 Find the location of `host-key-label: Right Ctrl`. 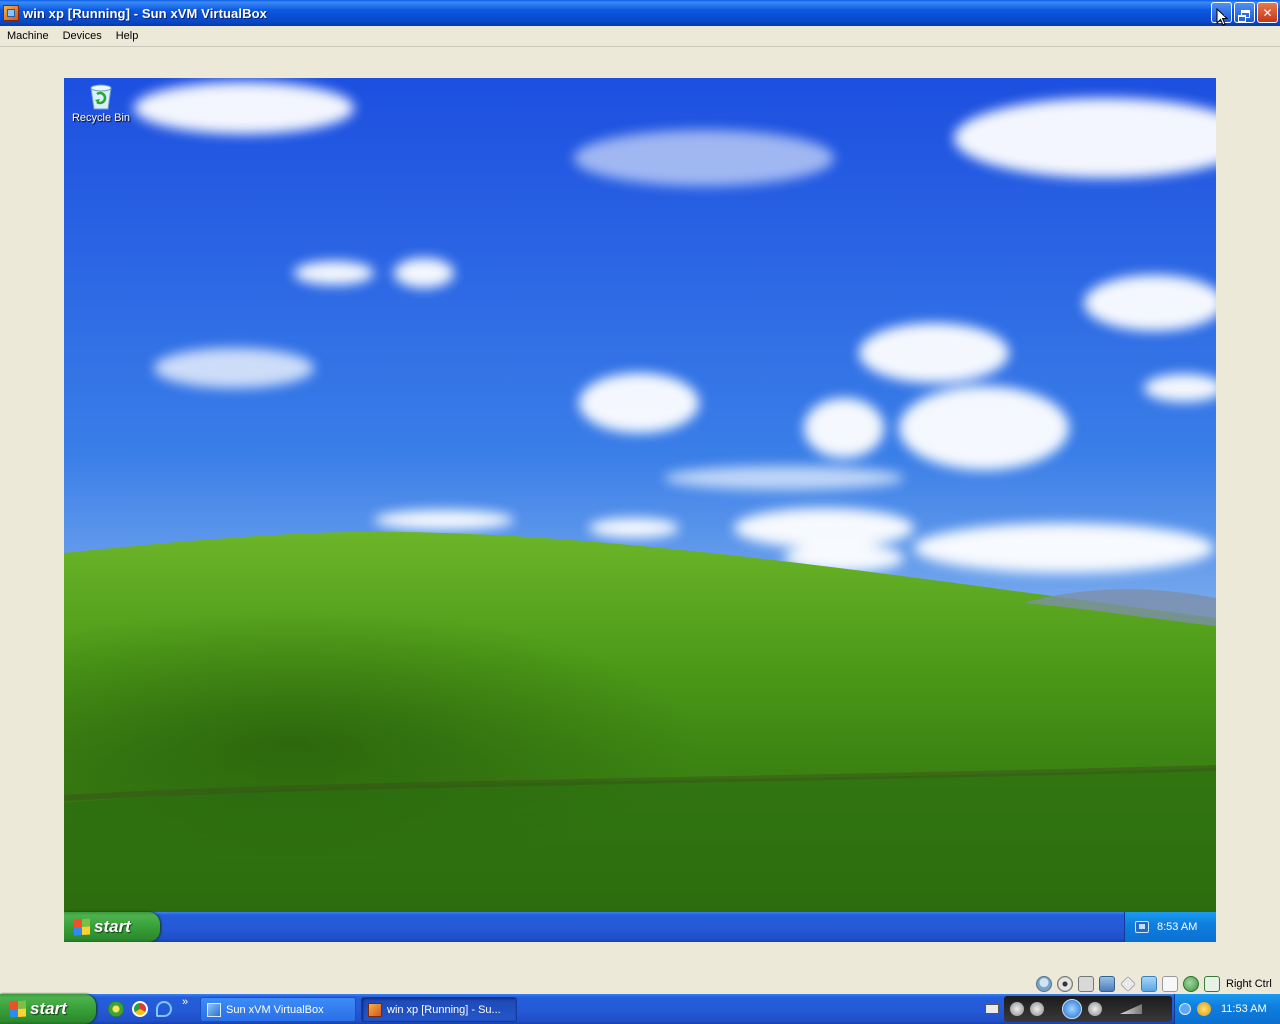

host-key-label: Right Ctrl is located at coordinates (1249, 984).